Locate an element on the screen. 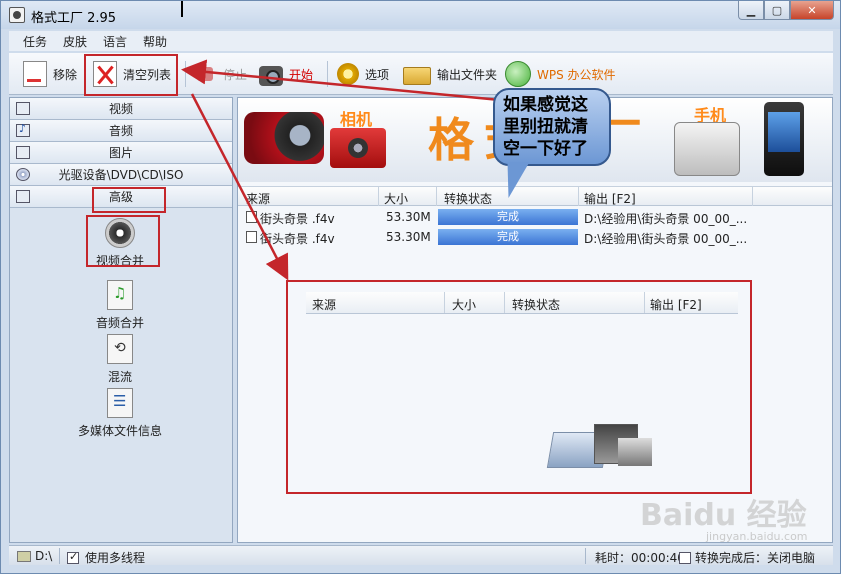  empty-grid-header: 来源 大小 转换状态 输出 [F2] is located at coordinates (522, 303).